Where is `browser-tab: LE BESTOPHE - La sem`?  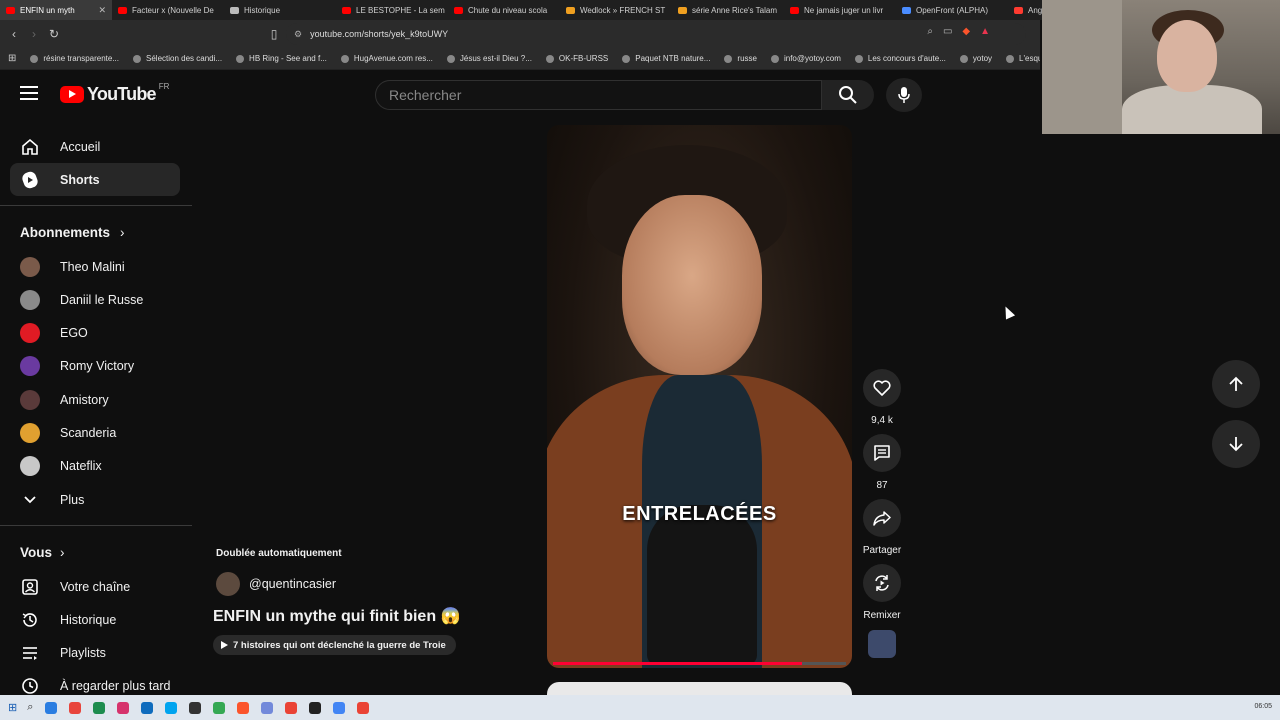
browser-tab: LE BESTOPHE - La sem is located at coordinates (392, 10).